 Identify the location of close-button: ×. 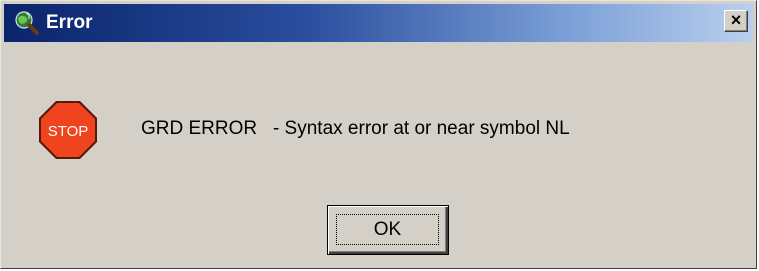
(736, 21).